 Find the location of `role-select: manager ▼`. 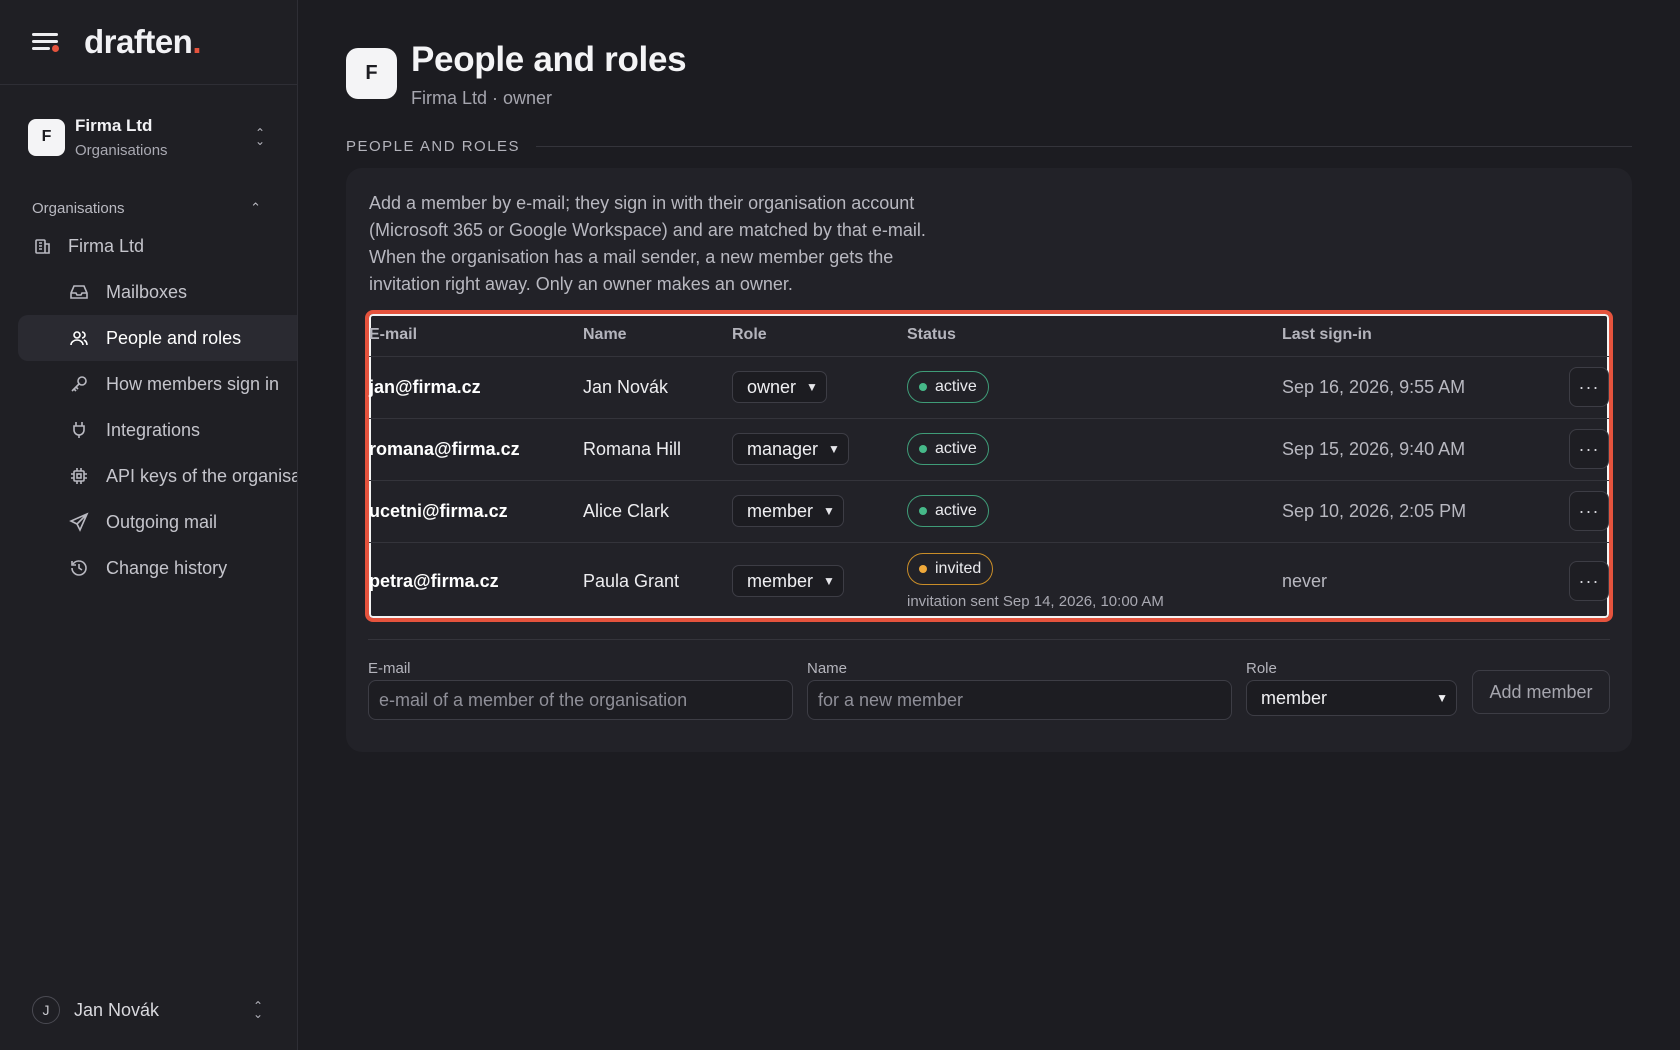

role-select: manager ▼ is located at coordinates (790, 449).